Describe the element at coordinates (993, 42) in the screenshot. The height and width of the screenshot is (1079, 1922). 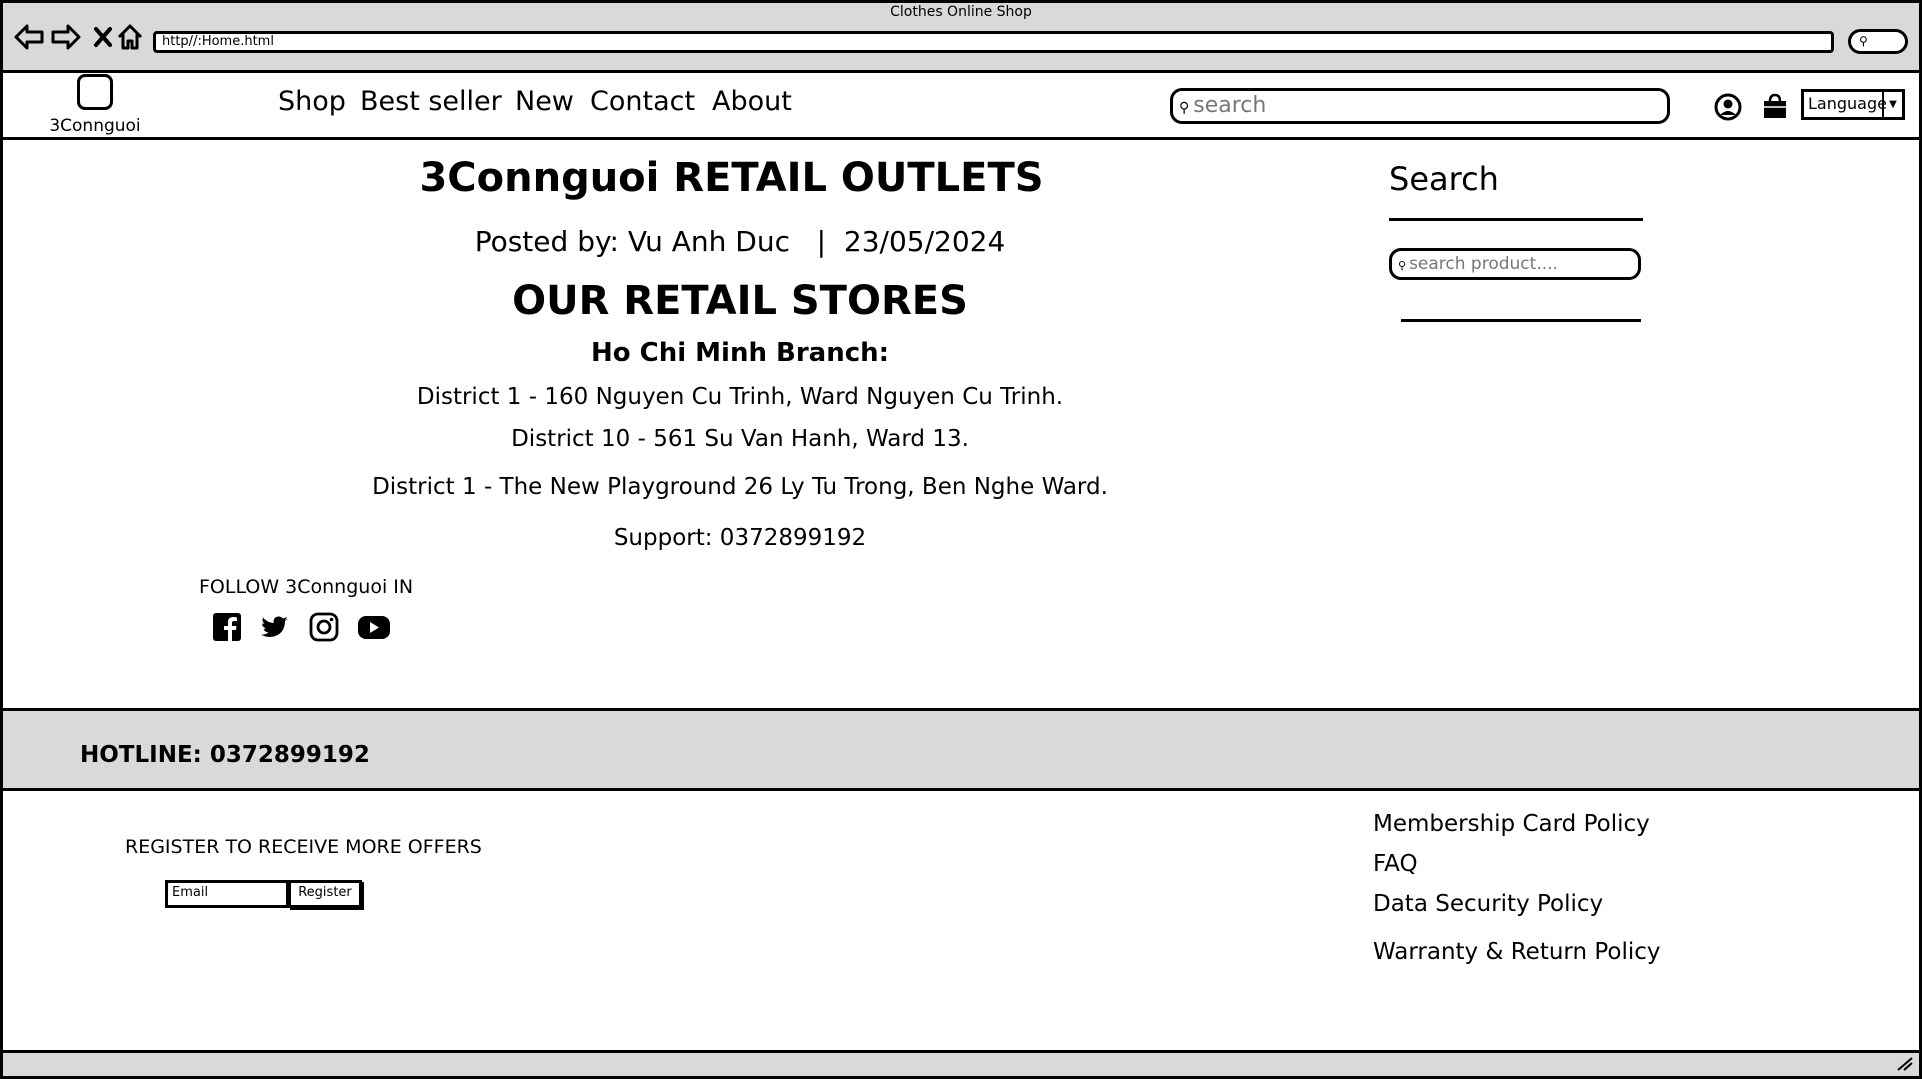
I see `url-bar: http//:Home.html` at that location.